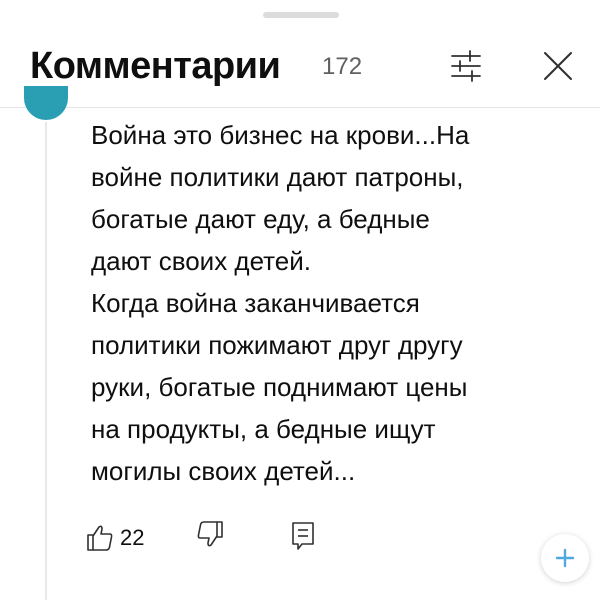 This screenshot has width=600, height=600. Describe the element at coordinates (46, 361) in the screenshot. I see `thread-line` at that location.